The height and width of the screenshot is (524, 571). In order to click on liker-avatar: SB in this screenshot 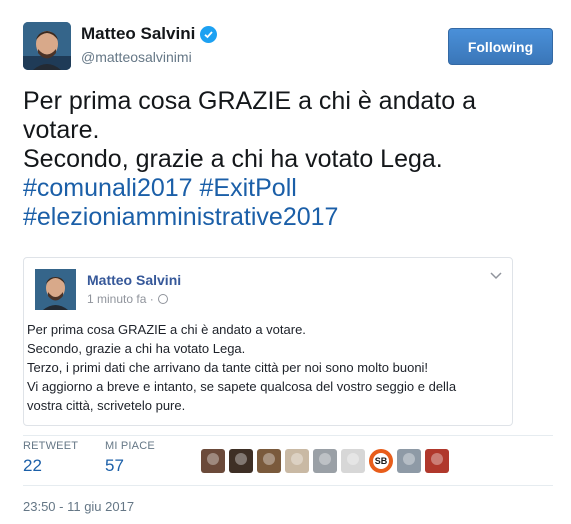, I will do `click(381, 461)`.